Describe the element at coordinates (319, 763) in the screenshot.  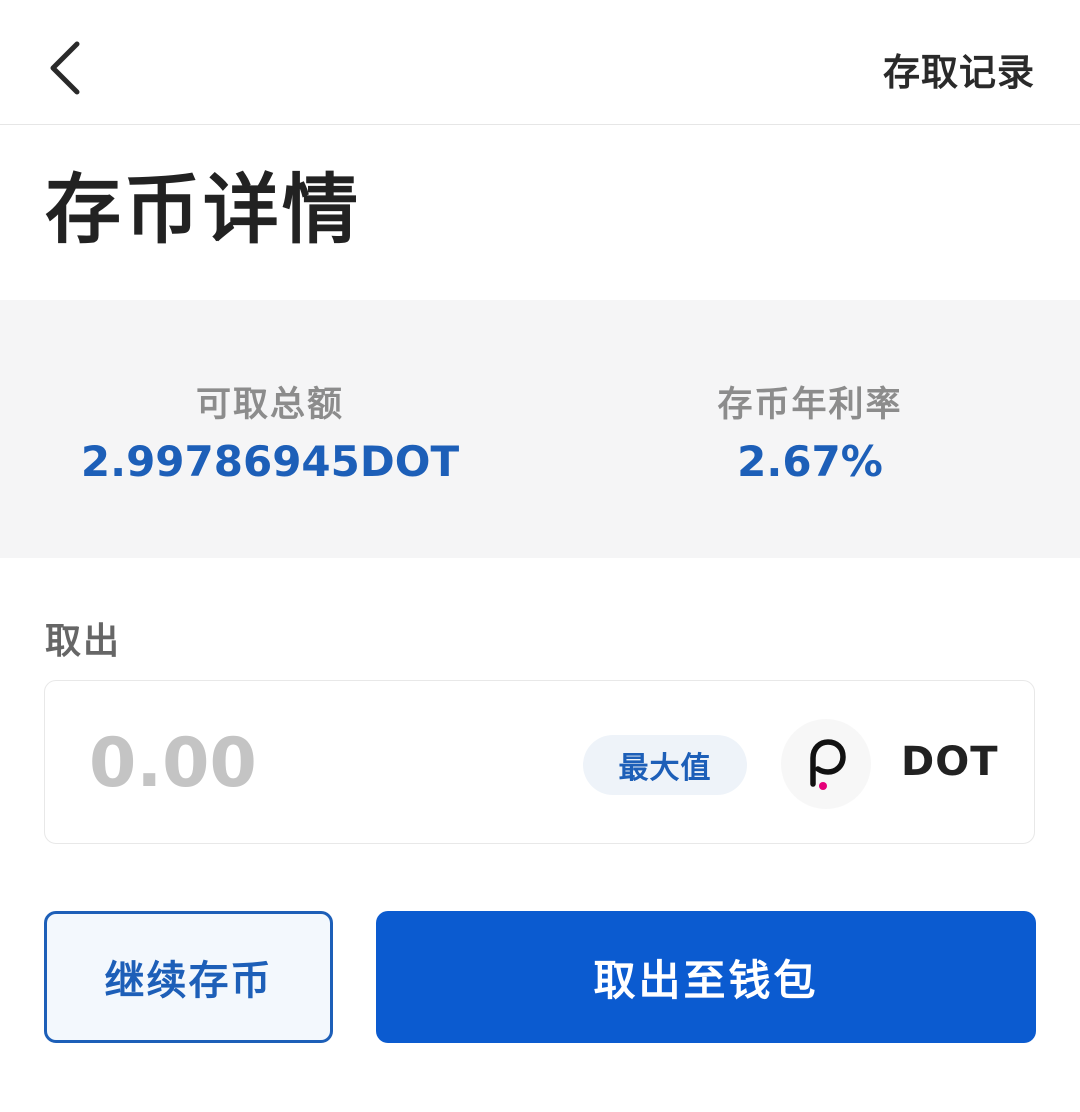
I see `withdraw-amount-input` at that location.